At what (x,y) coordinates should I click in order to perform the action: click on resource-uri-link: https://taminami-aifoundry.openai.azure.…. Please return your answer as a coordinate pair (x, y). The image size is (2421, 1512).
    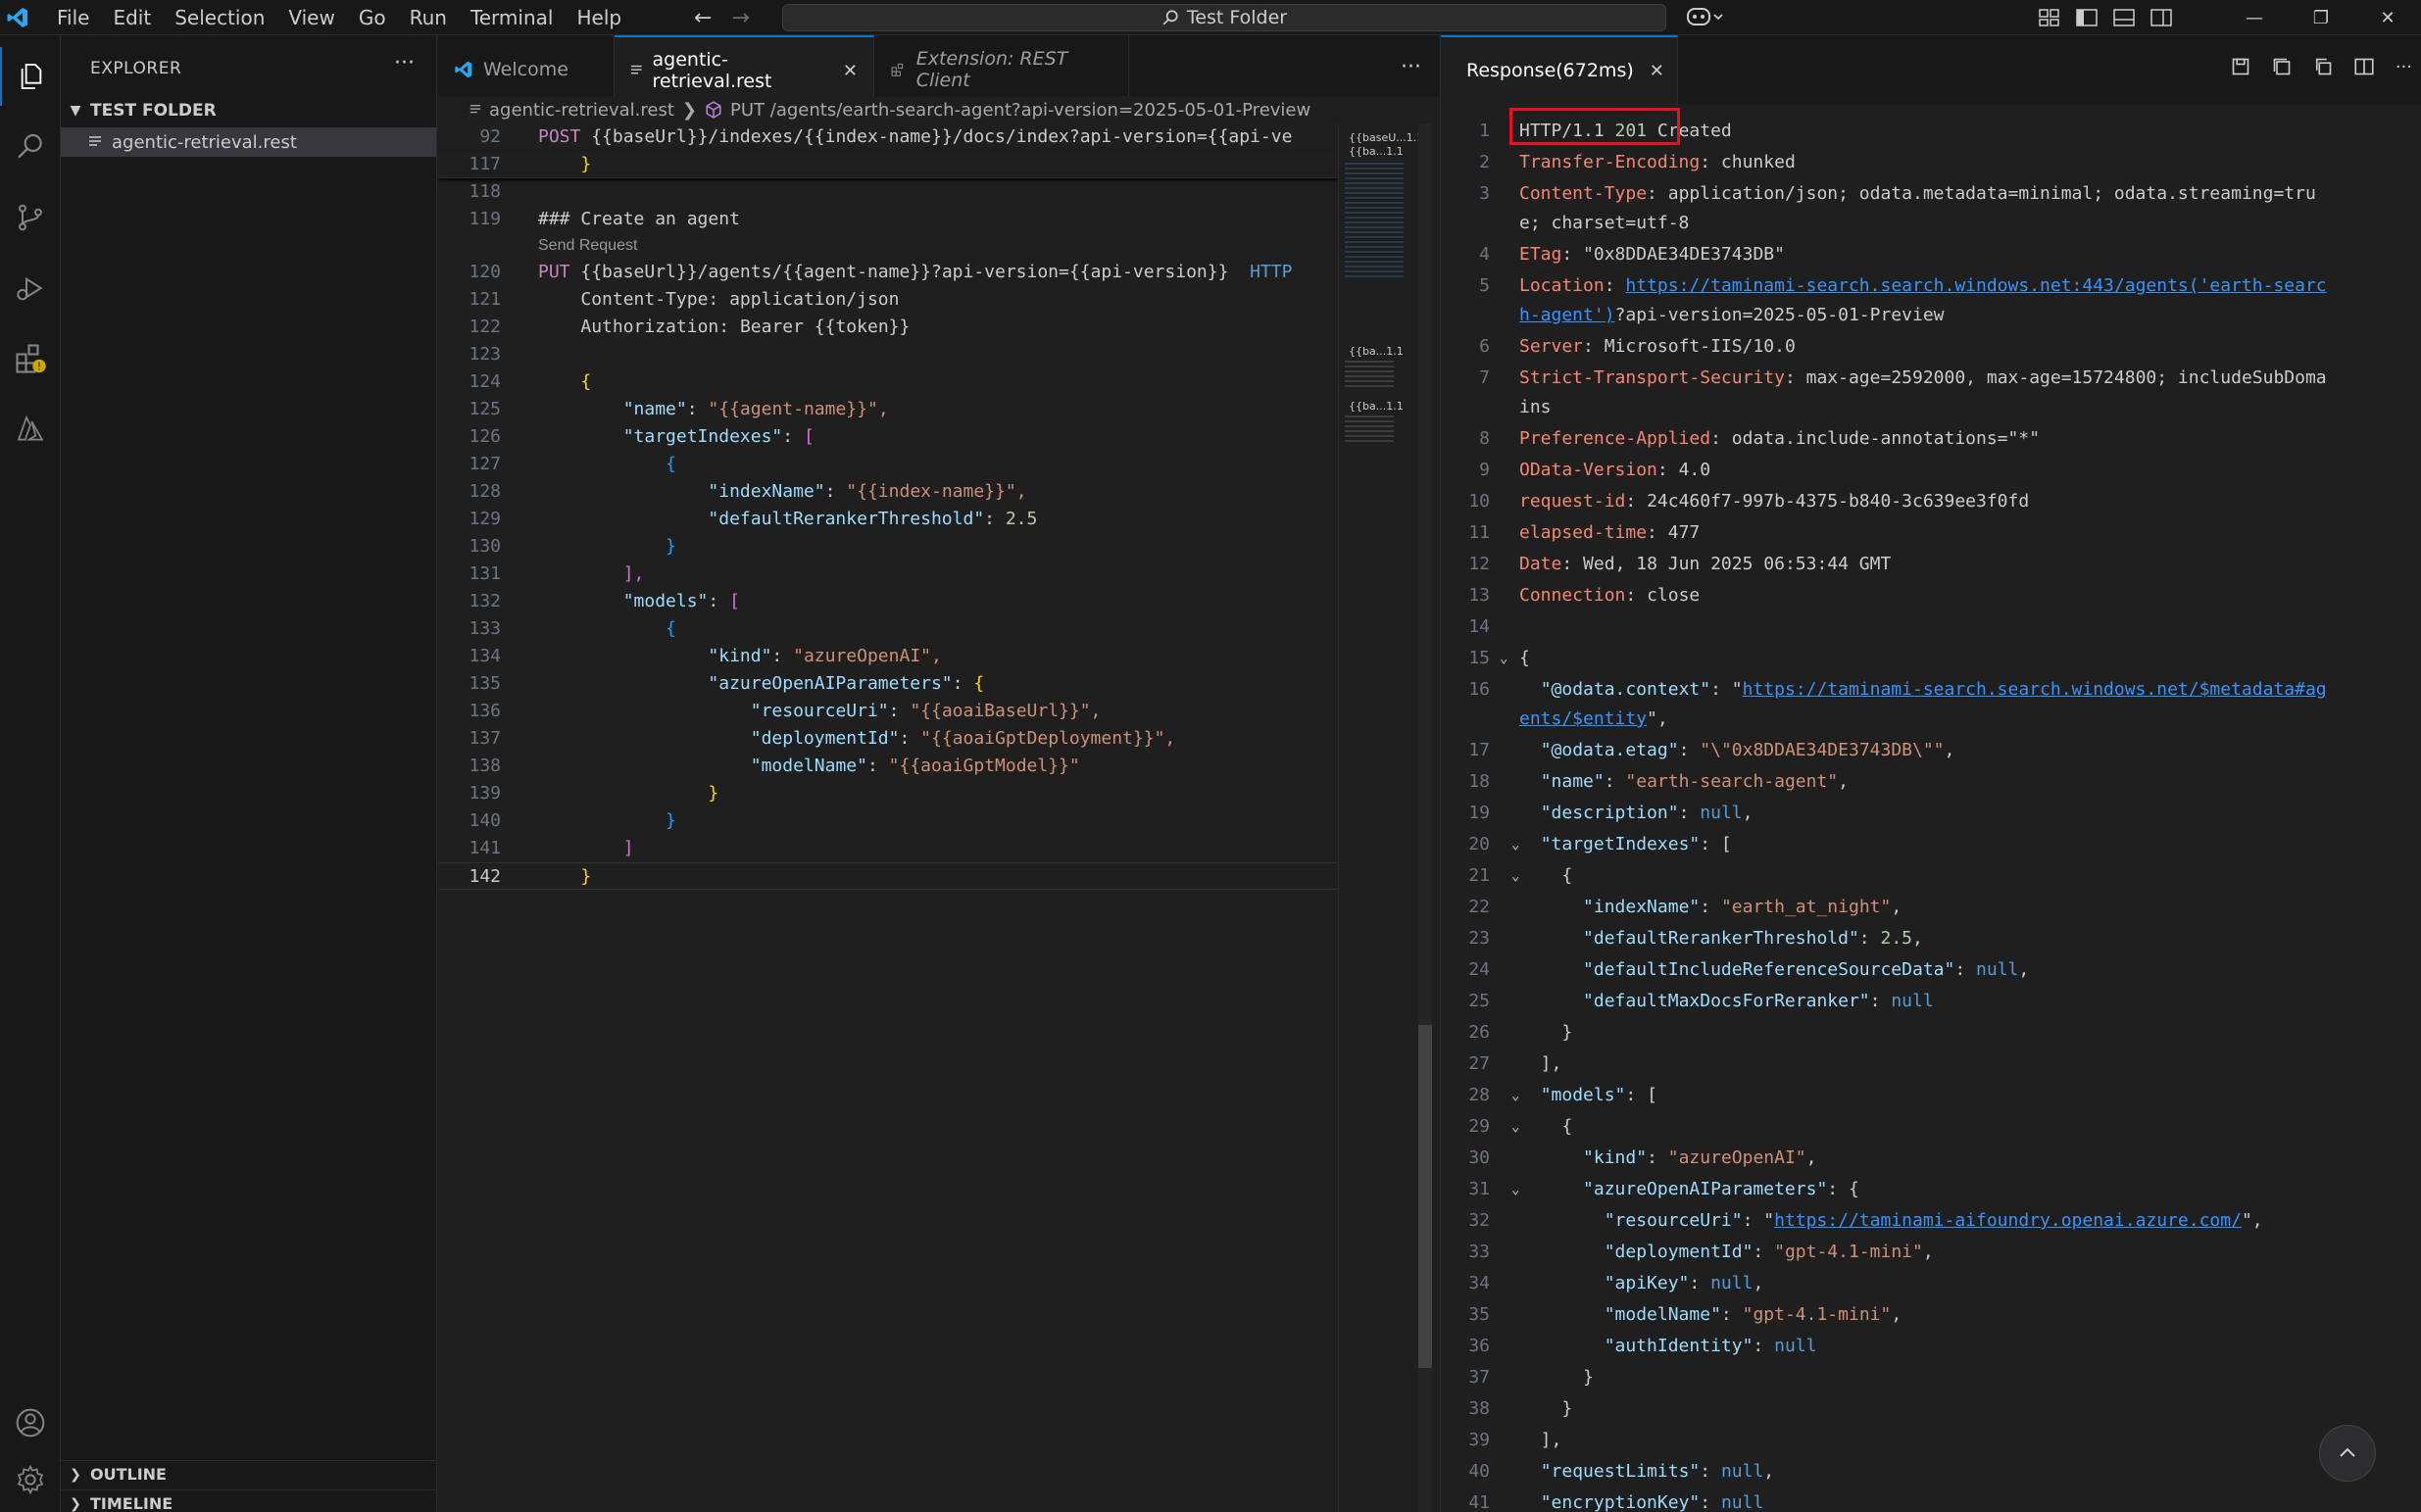
    Looking at the image, I should click on (2008, 1220).